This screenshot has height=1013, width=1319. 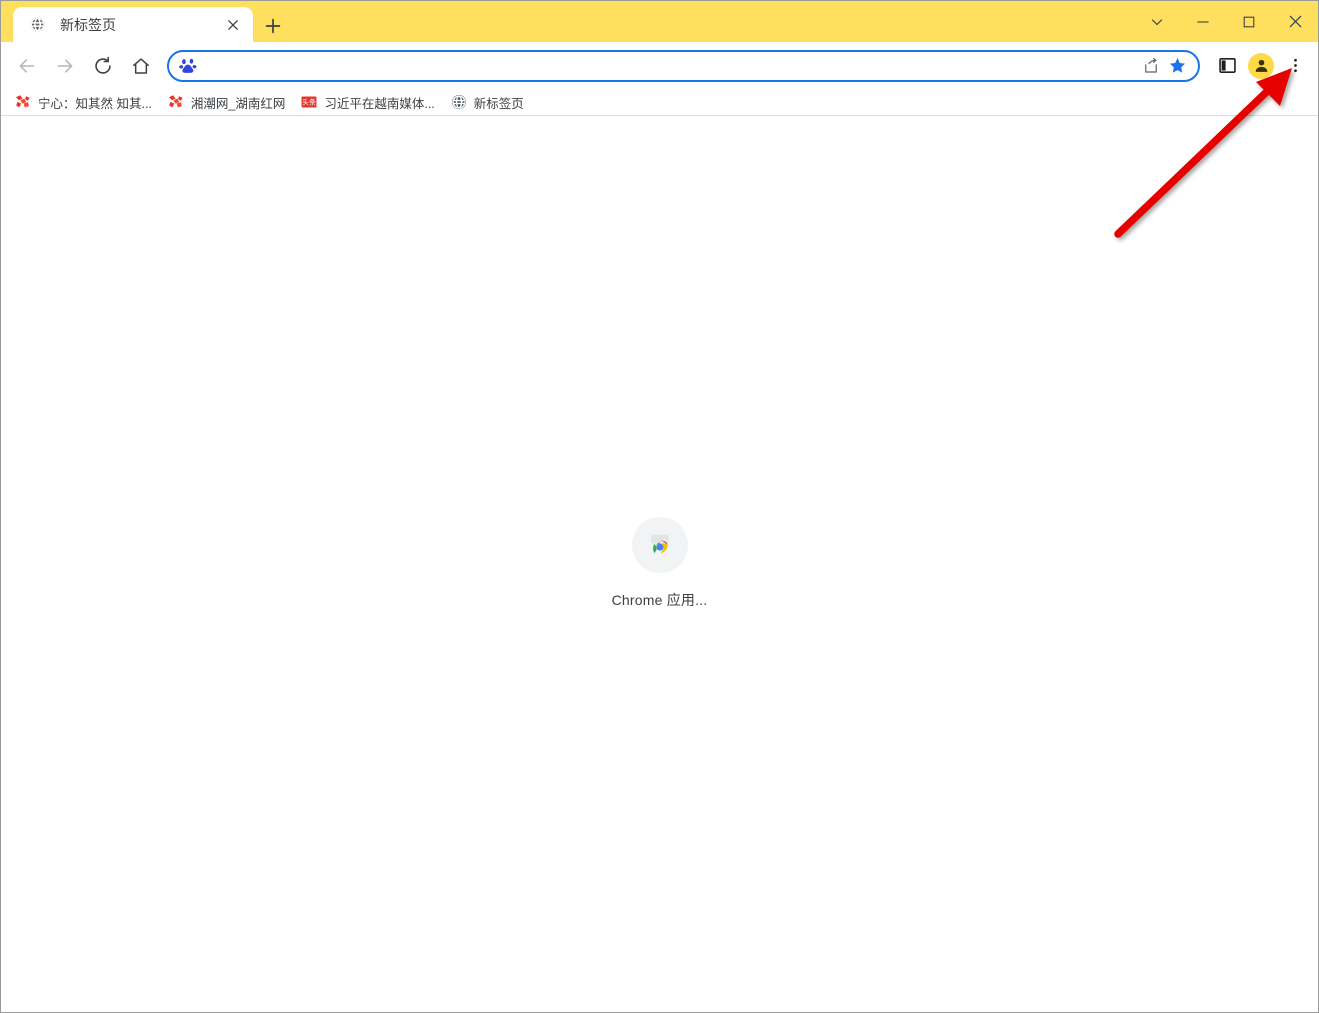 I want to click on maximize-button, so click(x=1249, y=21).